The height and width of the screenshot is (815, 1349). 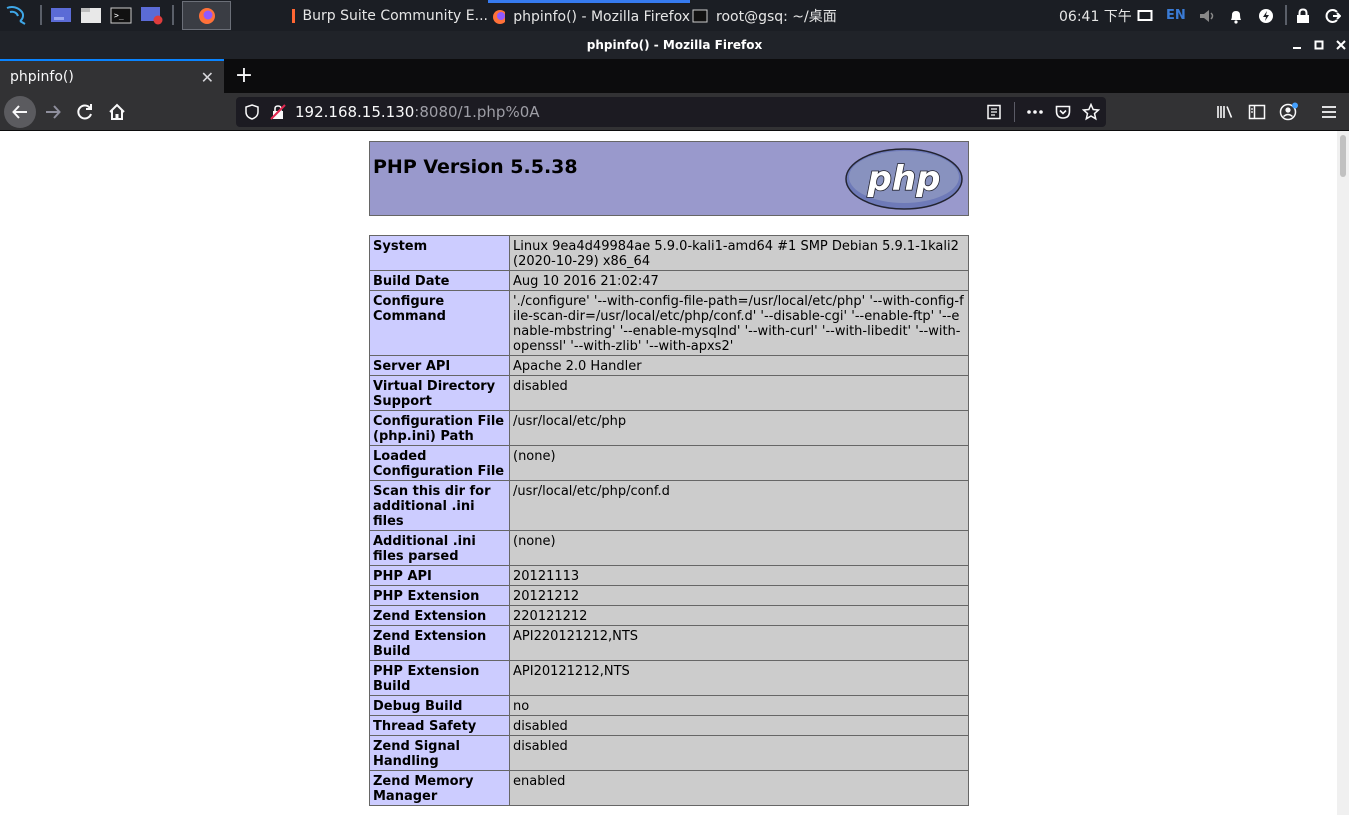 What do you see at coordinates (1035, 114) in the screenshot?
I see `page-actions-more-icon` at bounding box center [1035, 114].